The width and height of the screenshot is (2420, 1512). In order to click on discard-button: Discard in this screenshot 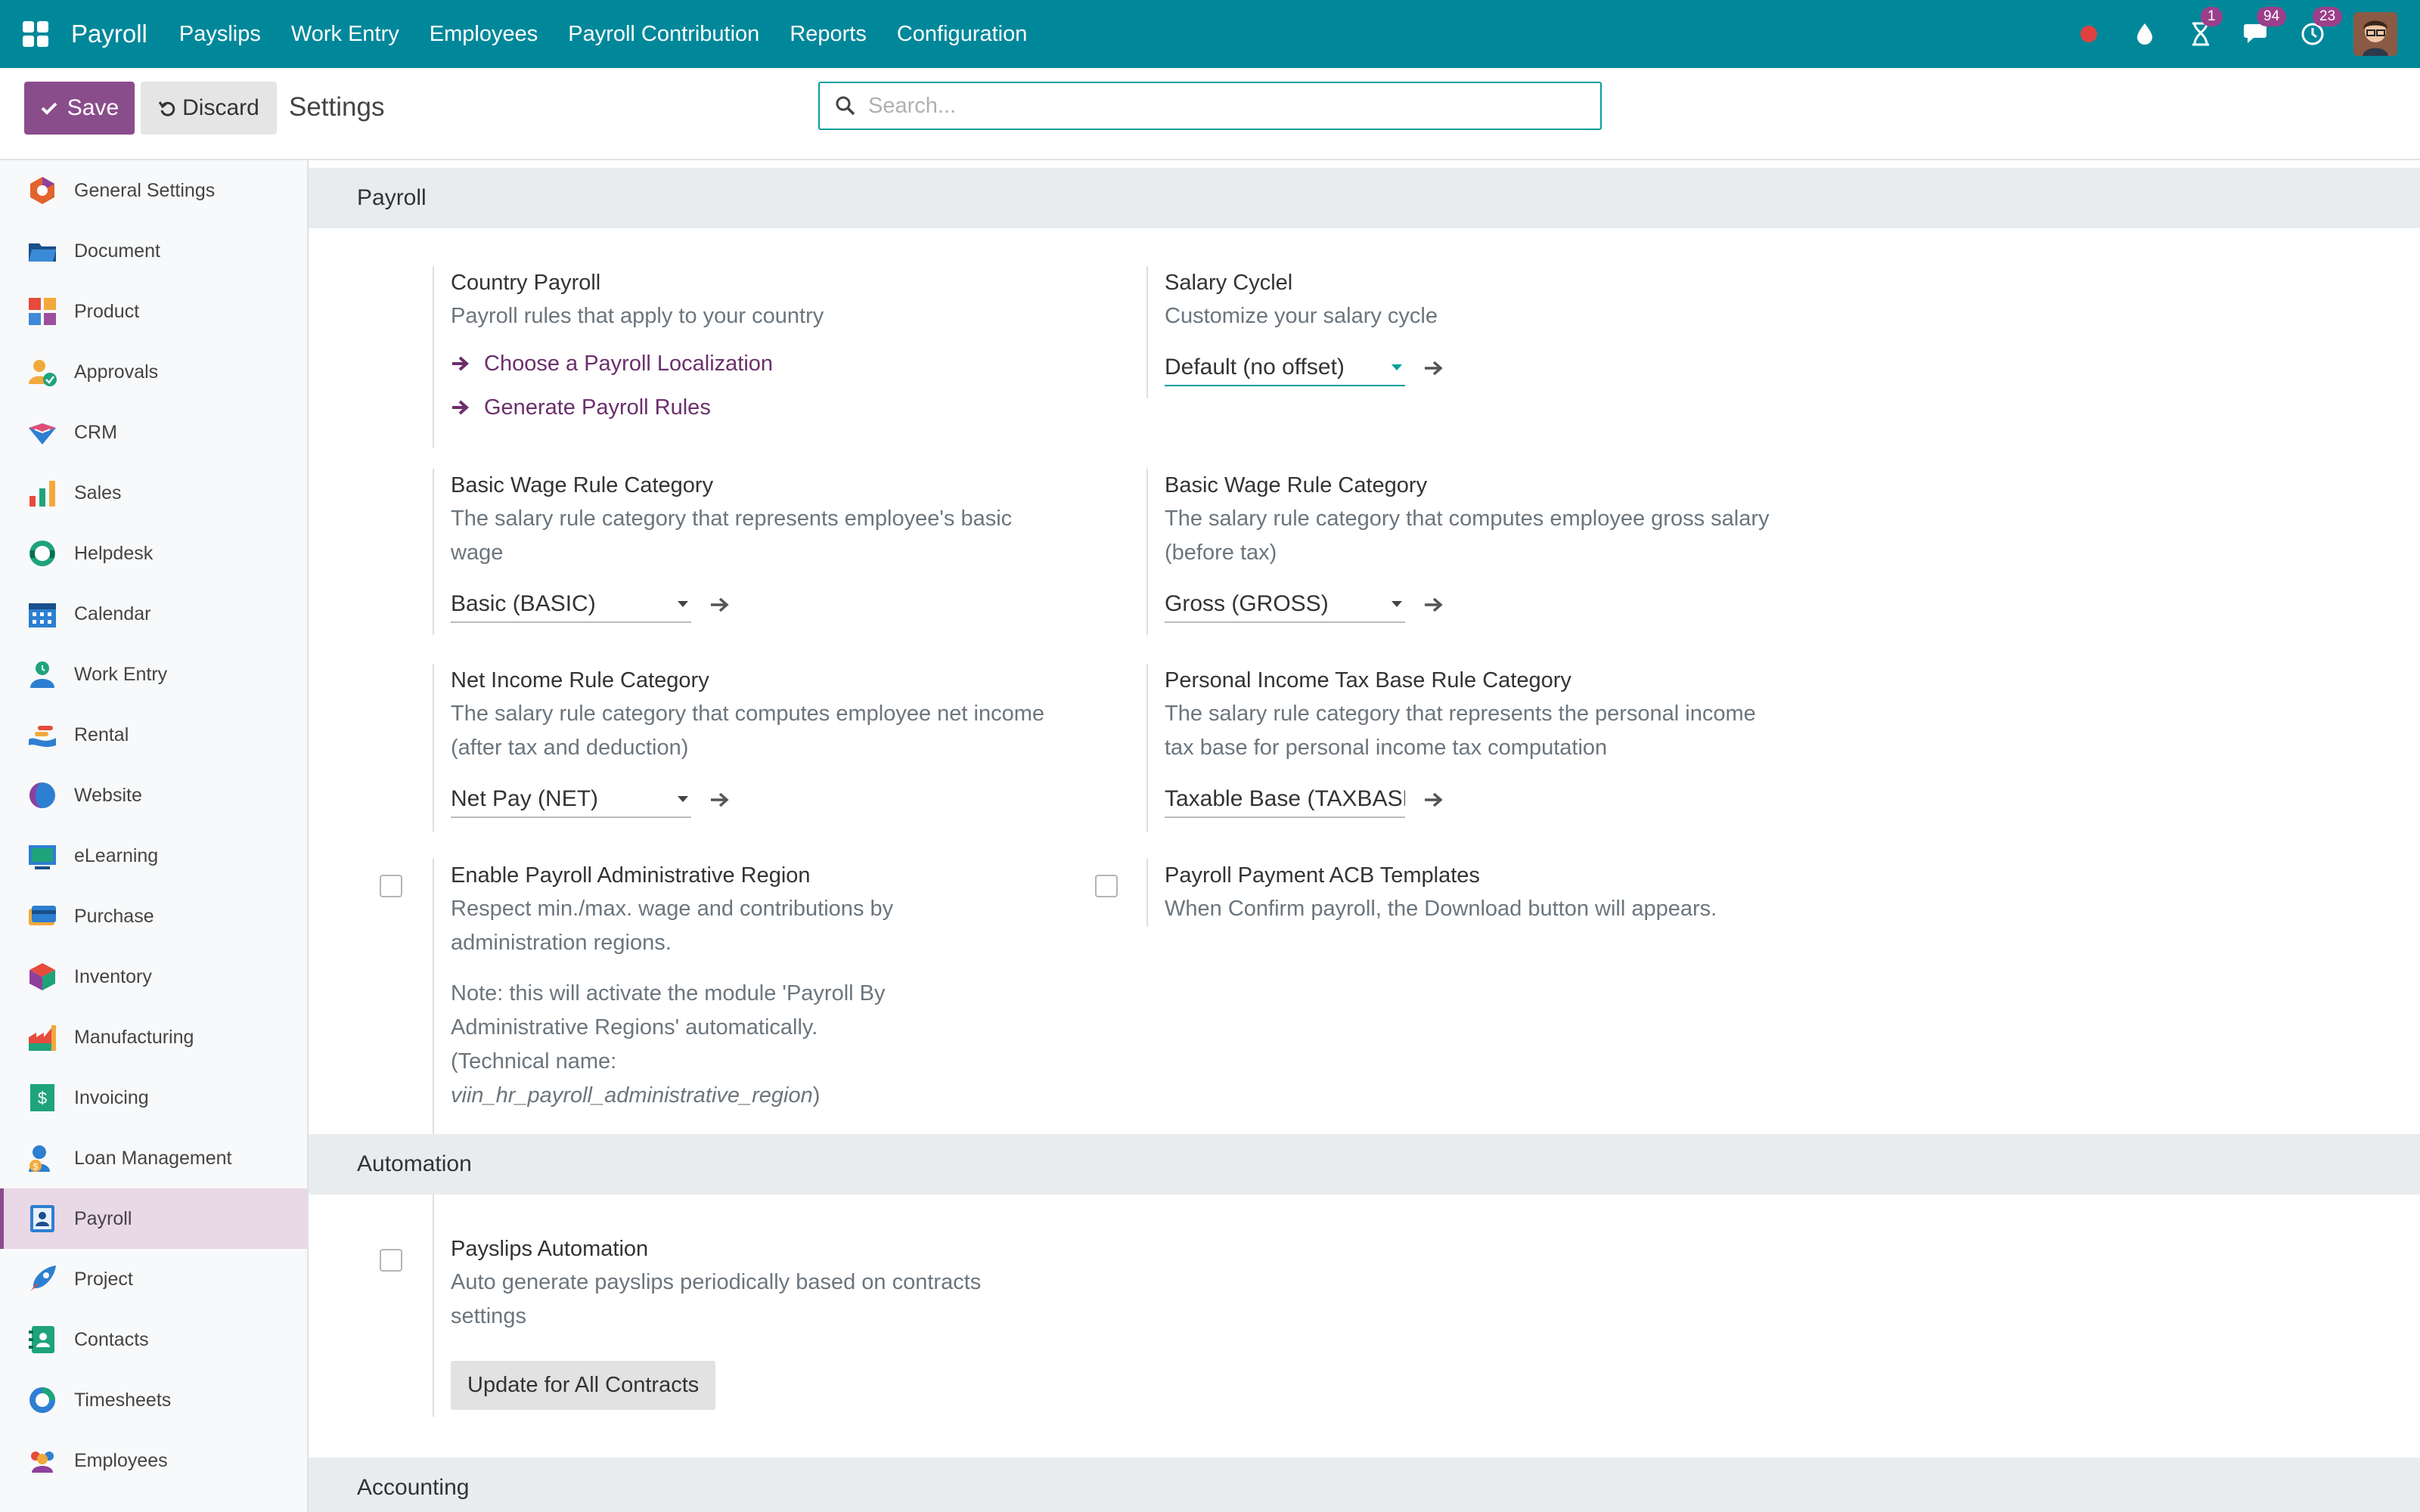, I will do `click(209, 109)`.